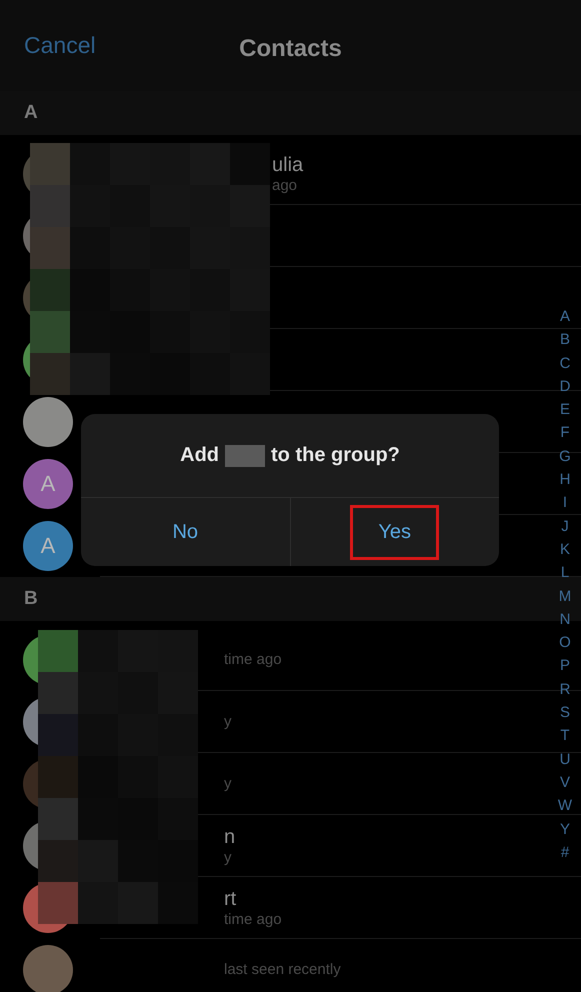 This screenshot has height=992, width=581. What do you see at coordinates (565, 386) in the screenshot?
I see `index-letter: D` at bounding box center [565, 386].